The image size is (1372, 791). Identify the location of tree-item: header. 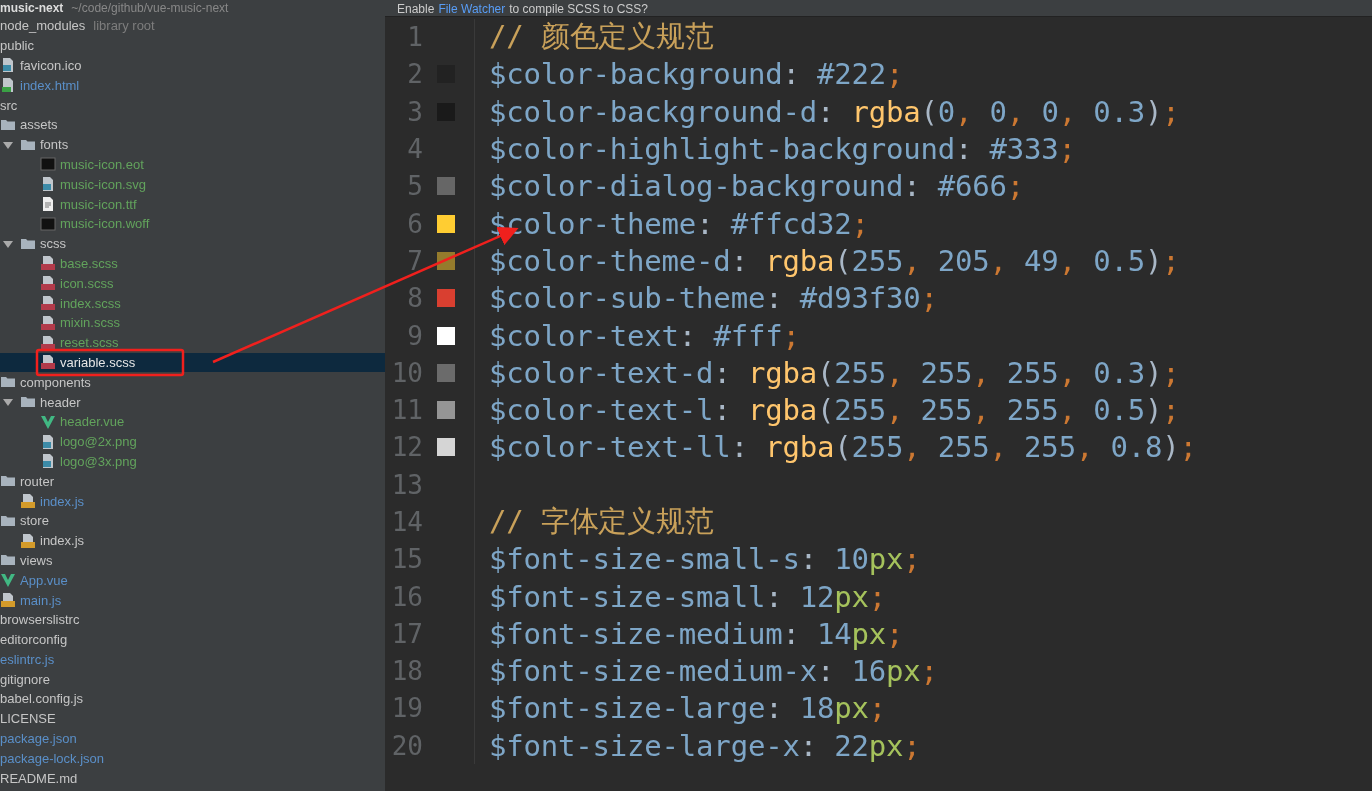
(192, 402).